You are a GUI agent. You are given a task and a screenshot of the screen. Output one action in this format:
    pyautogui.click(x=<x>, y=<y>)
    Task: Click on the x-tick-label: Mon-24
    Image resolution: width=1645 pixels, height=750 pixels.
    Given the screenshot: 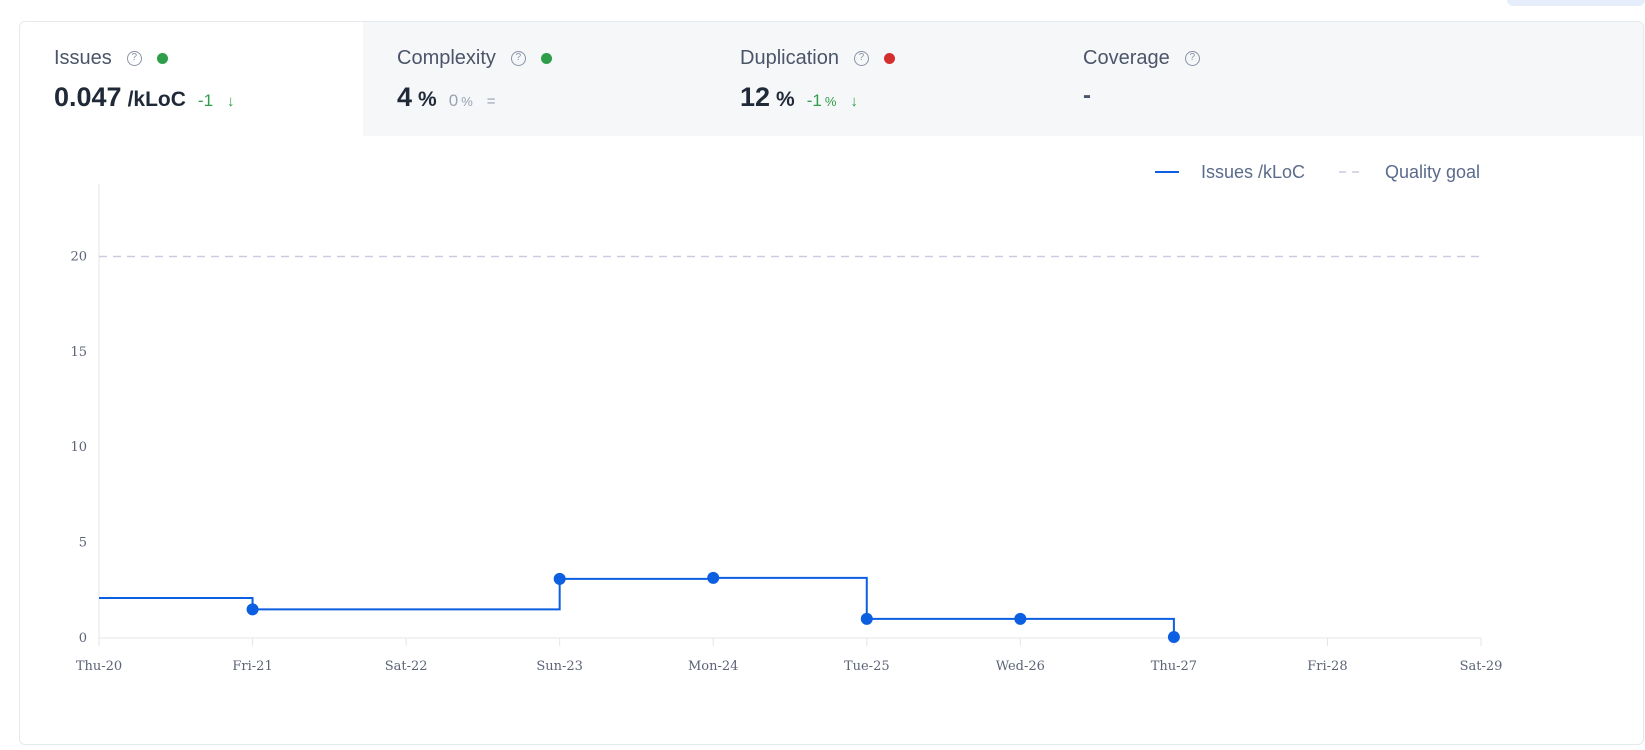 What is the action you would take?
    pyautogui.click(x=713, y=666)
    